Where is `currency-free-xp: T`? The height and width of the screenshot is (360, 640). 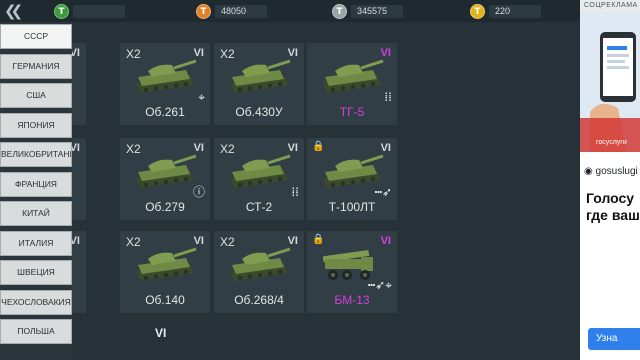
currency-free-xp: T is located at coordinates (89, 11).